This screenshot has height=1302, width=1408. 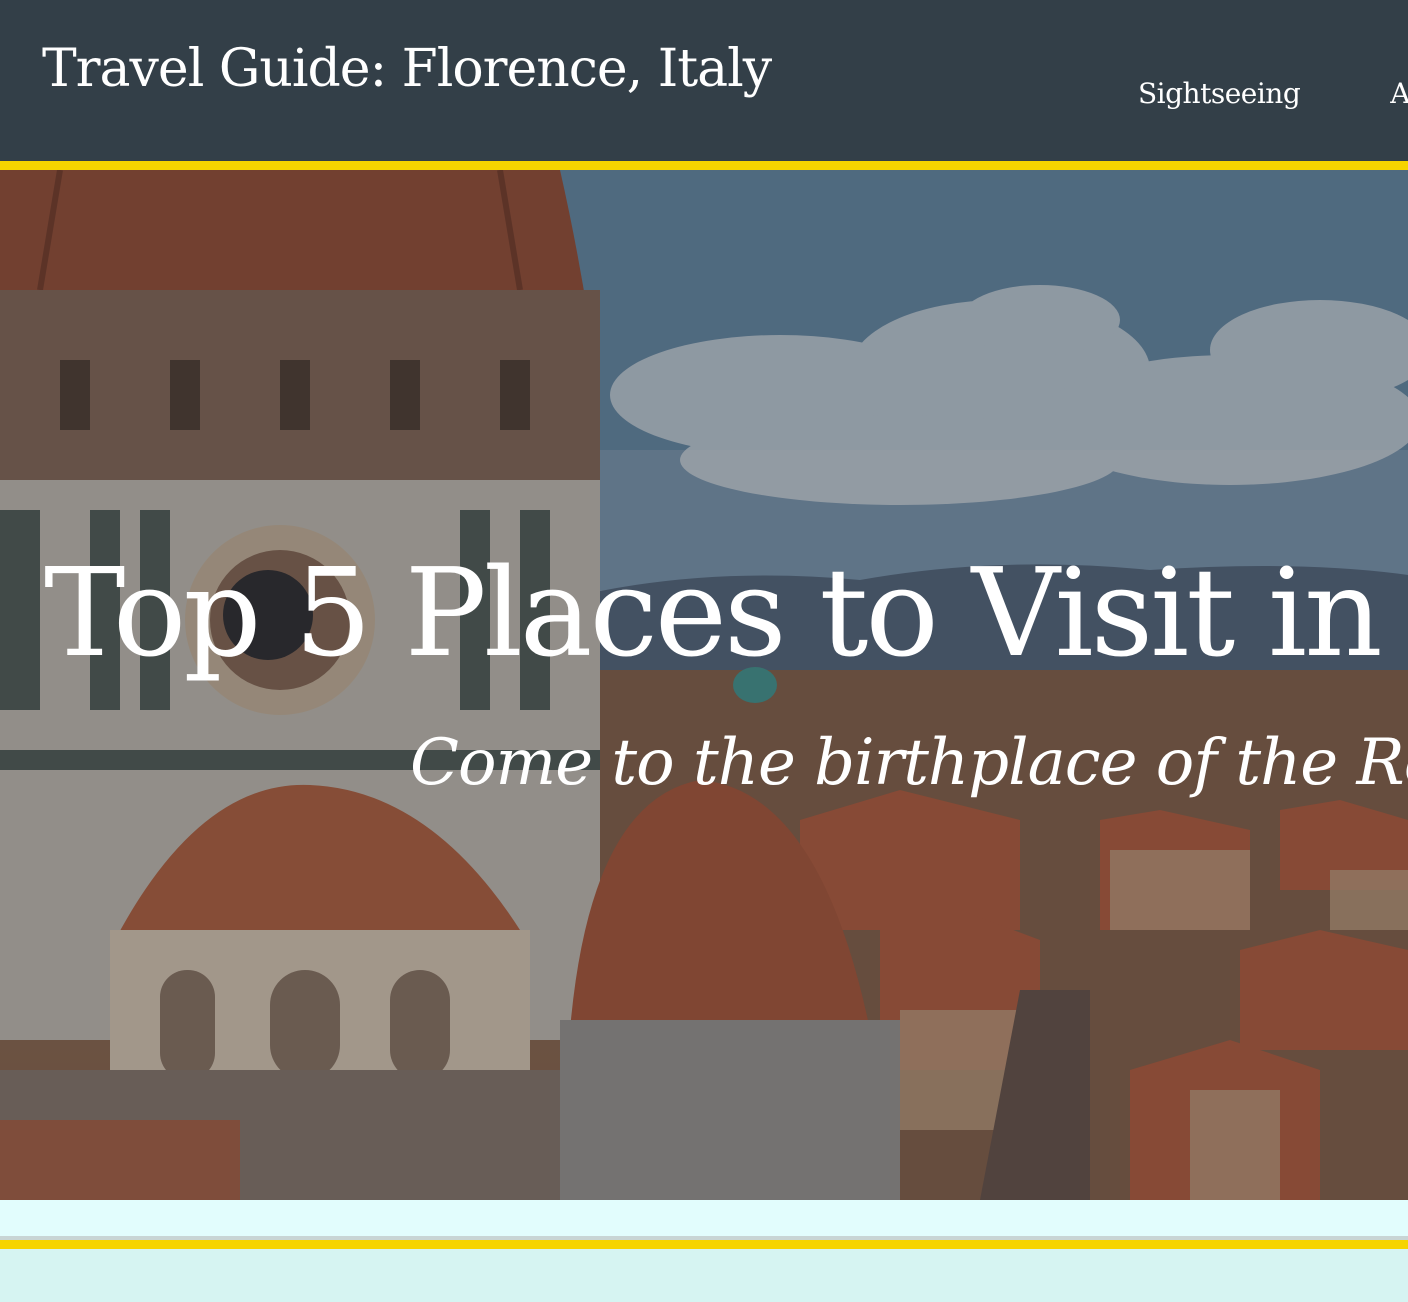 What do you see at coordinates (704, 165) in the screenshot?
I see `header-accent-rule` at bounding box center [704, 165].